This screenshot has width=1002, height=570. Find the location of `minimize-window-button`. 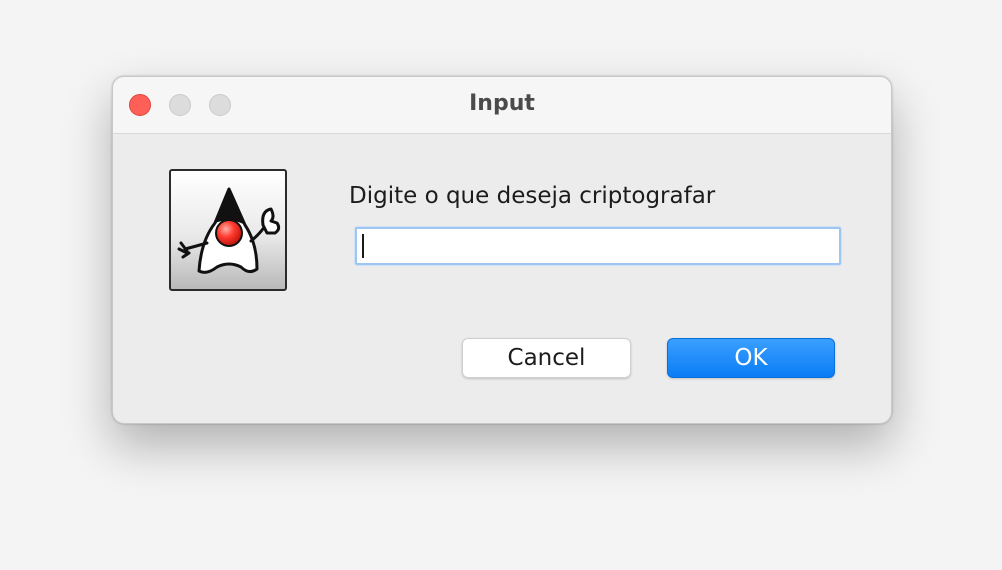

minimize-window-button is located at coordinates (180, 105).